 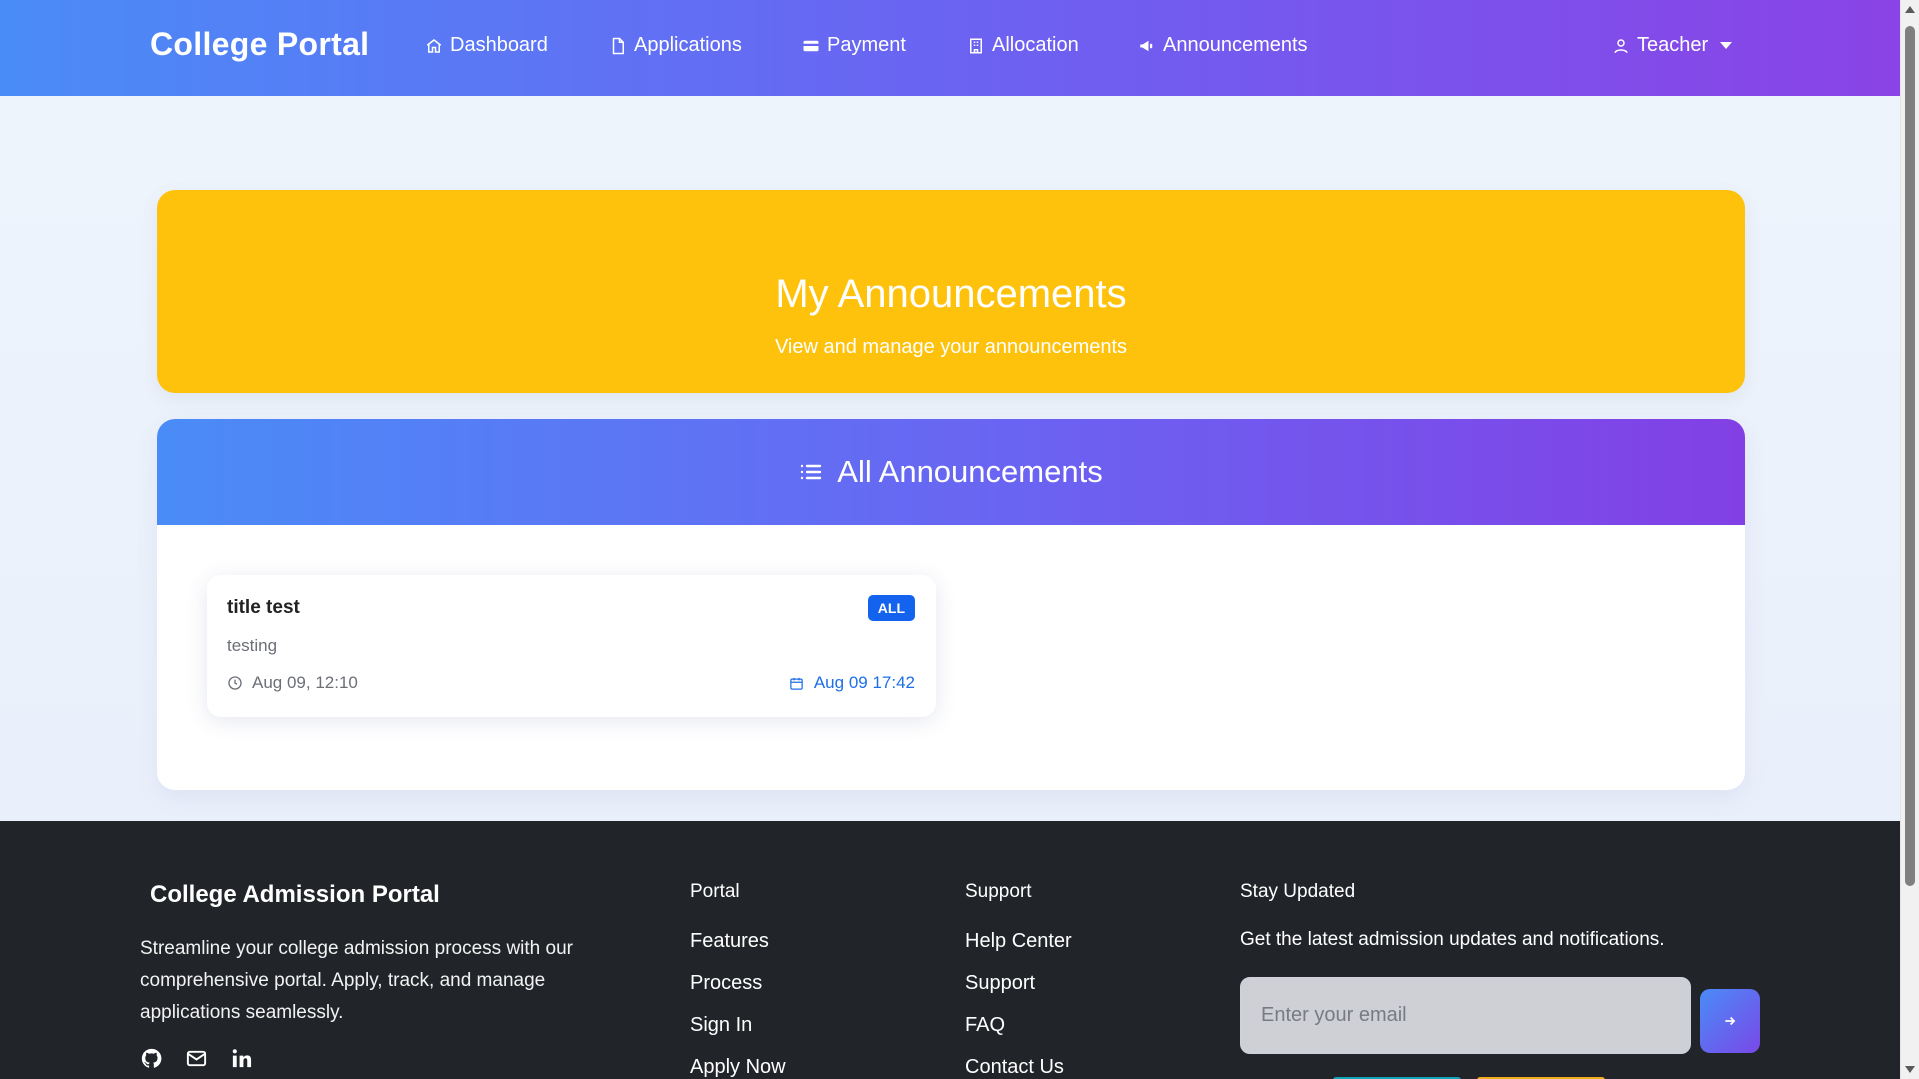 I want to click on home-icon, so click(x=434, y=45).